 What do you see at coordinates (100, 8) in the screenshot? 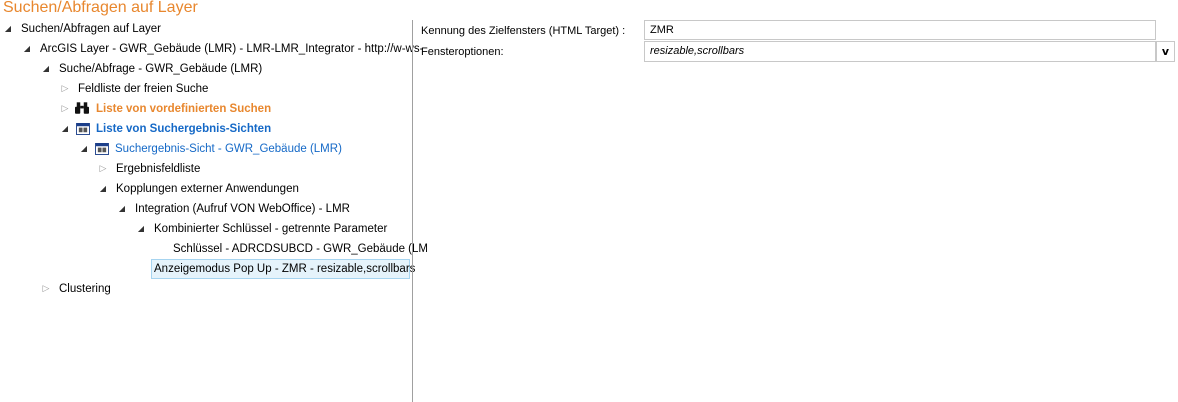
I see `page-title: Suchen/Abfragen auf Layer` at bounding box center [100, 8].